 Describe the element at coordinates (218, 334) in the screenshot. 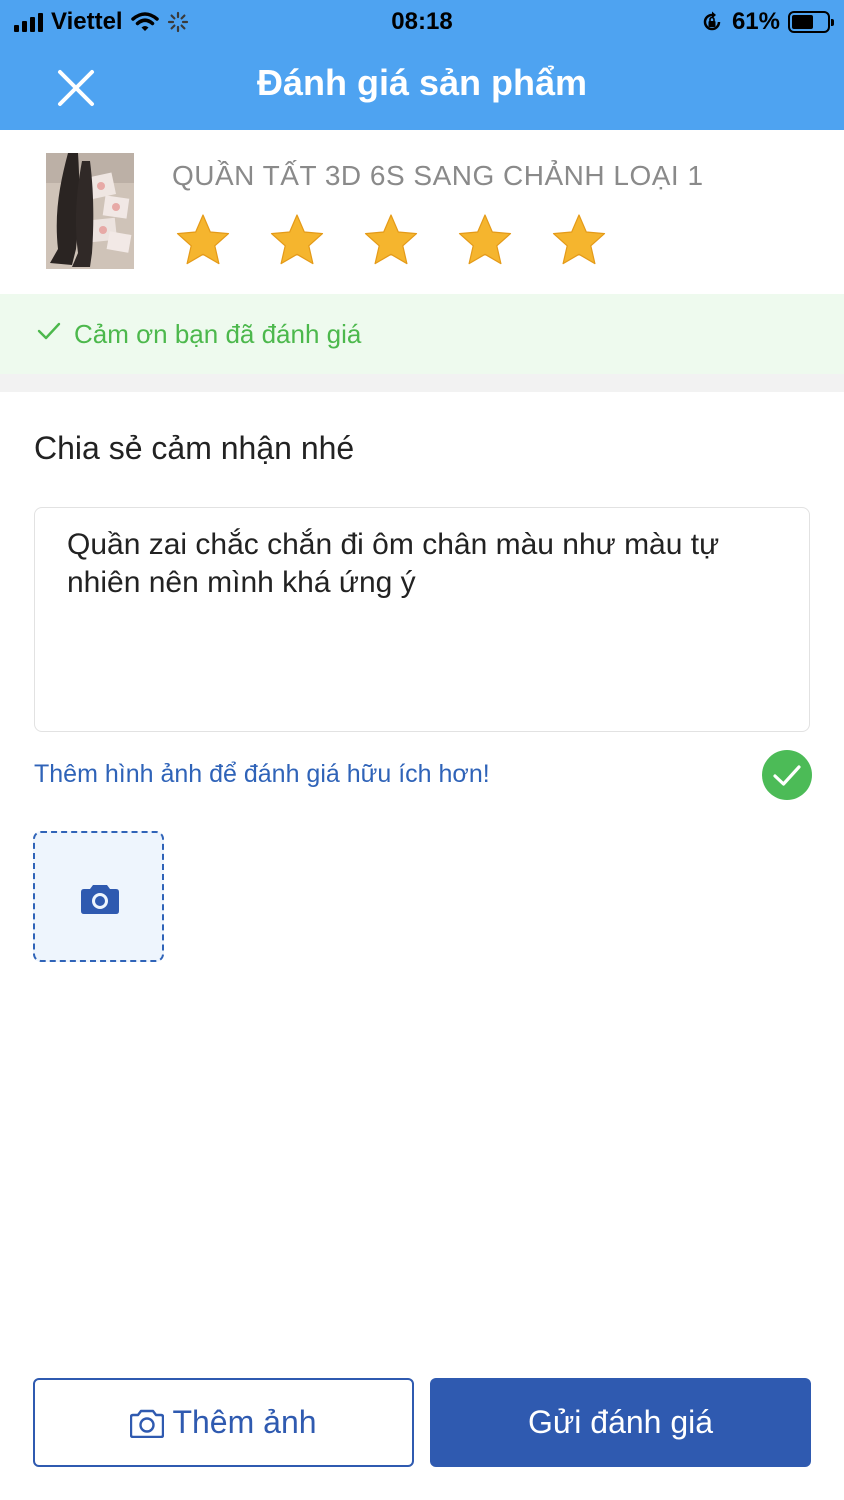

I see `thanks-text: Cảm ơn bạn đã đánh giá` at that location.